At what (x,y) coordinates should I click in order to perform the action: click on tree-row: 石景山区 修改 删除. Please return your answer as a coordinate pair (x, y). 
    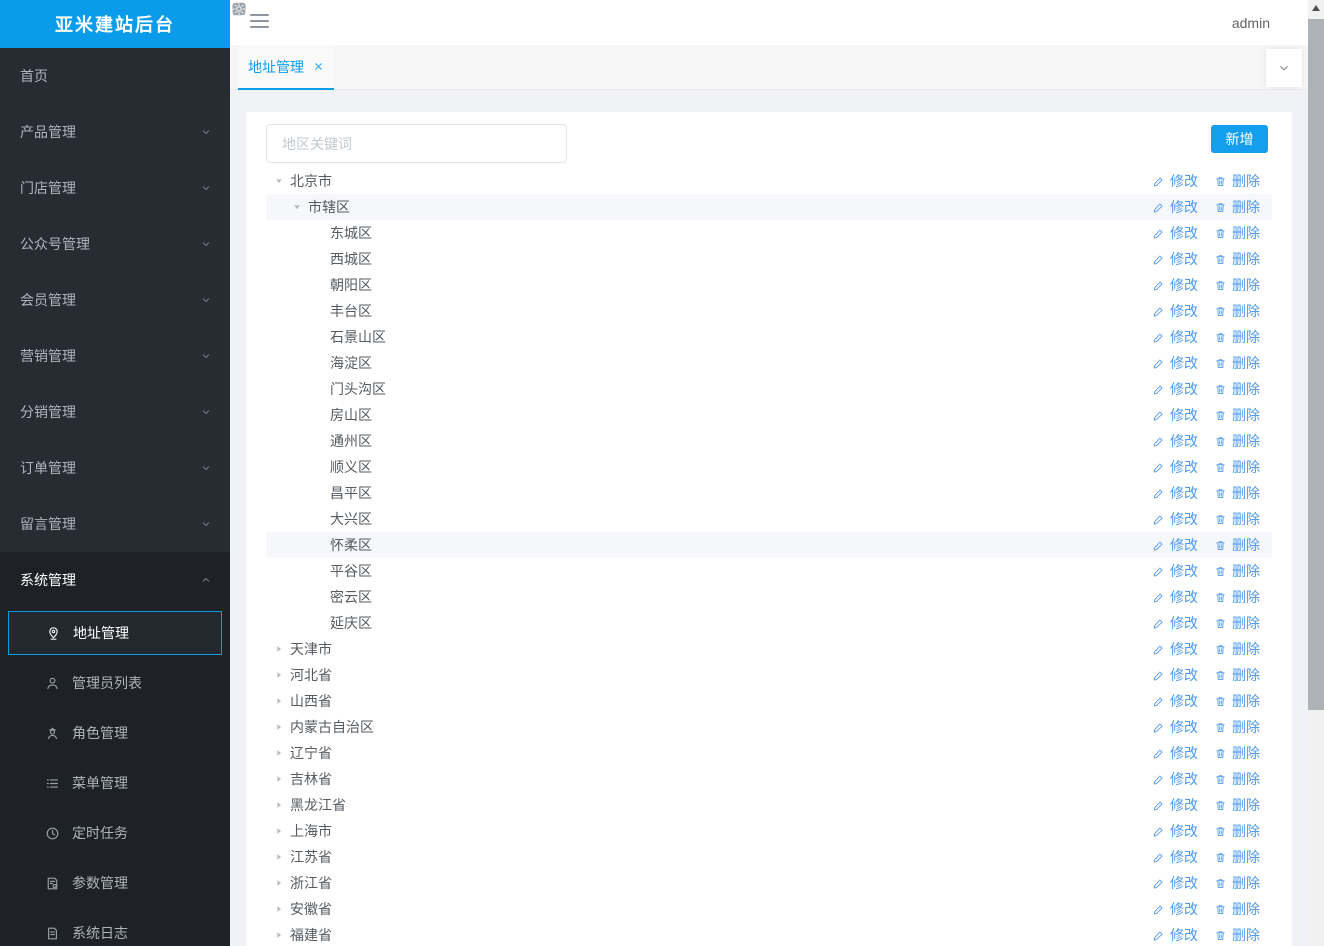
    Looking at the image, I should click on (769, 337).